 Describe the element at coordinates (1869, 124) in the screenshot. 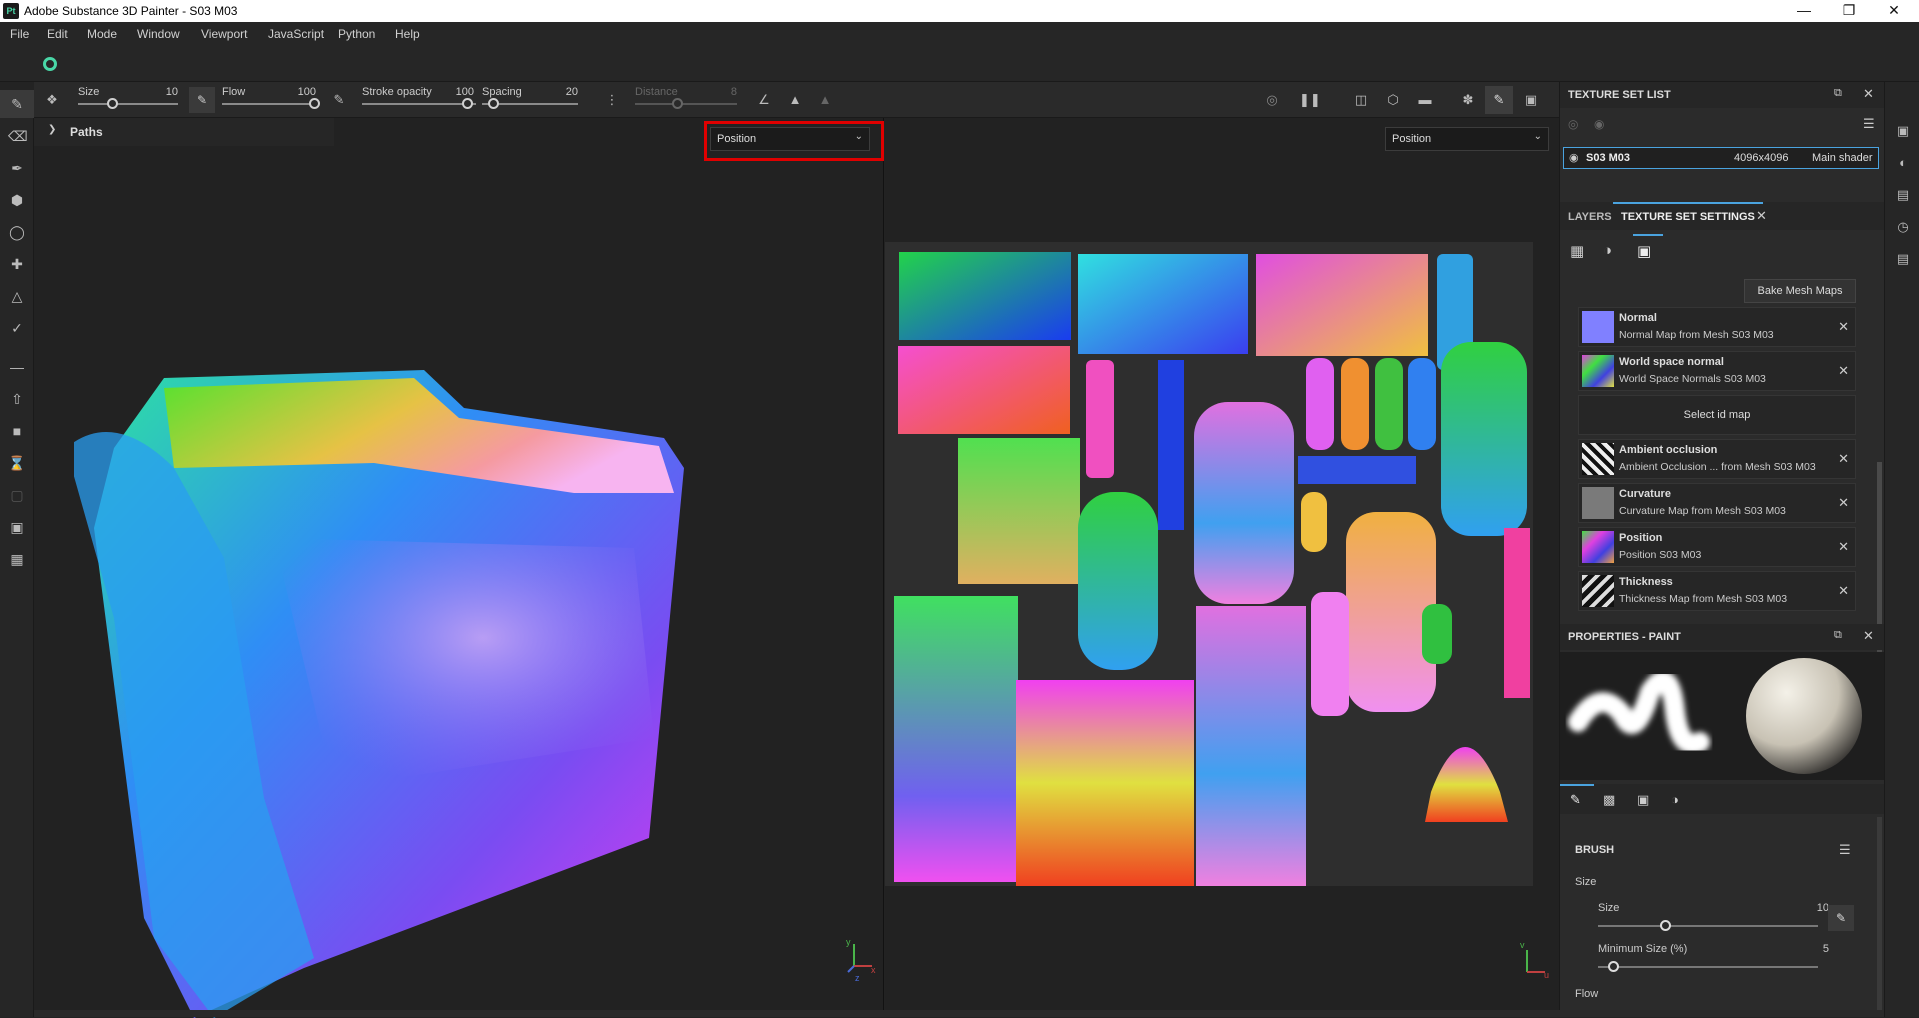

I see `menu-icon: ☰` at that location.